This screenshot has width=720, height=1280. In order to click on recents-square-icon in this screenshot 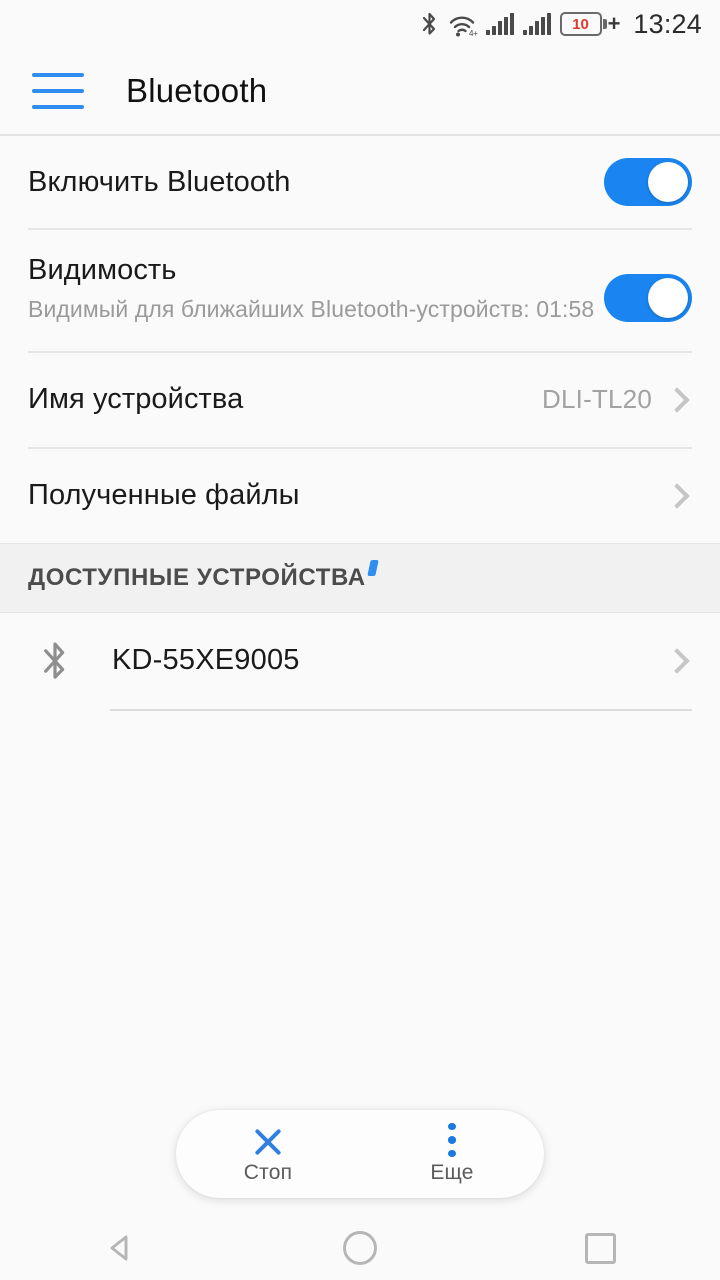, I will do `click(600, 1248)`.